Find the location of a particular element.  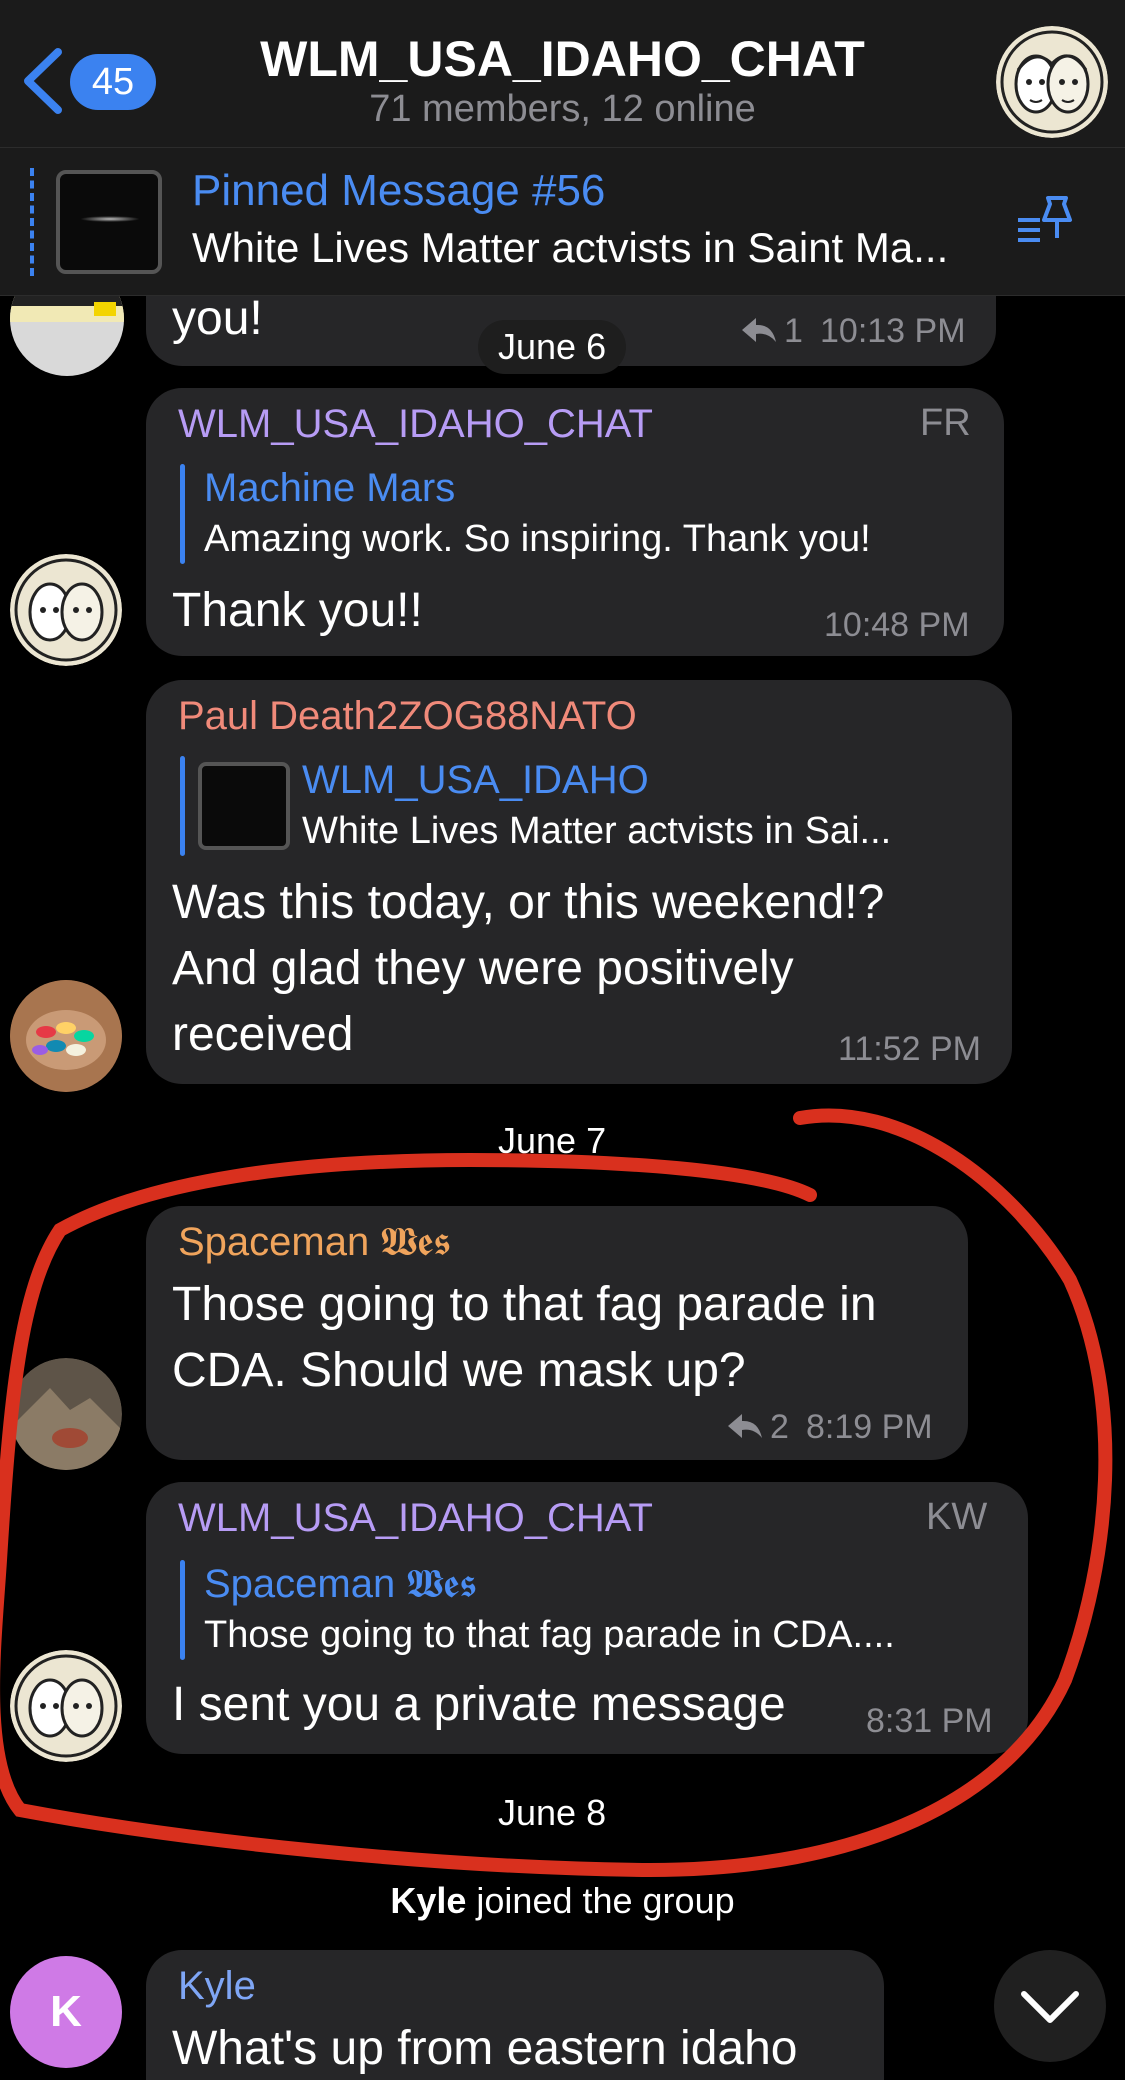

message-time: 10:13 PM is located at coordinates (893, 331).